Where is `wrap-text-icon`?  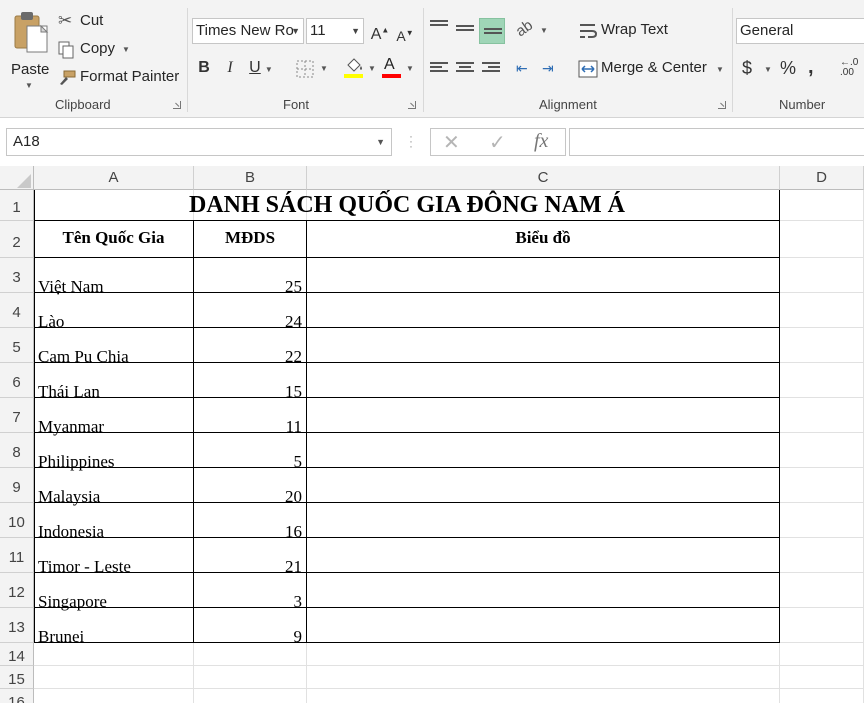
wrap-text-icon is located at coordinates (589, 31).